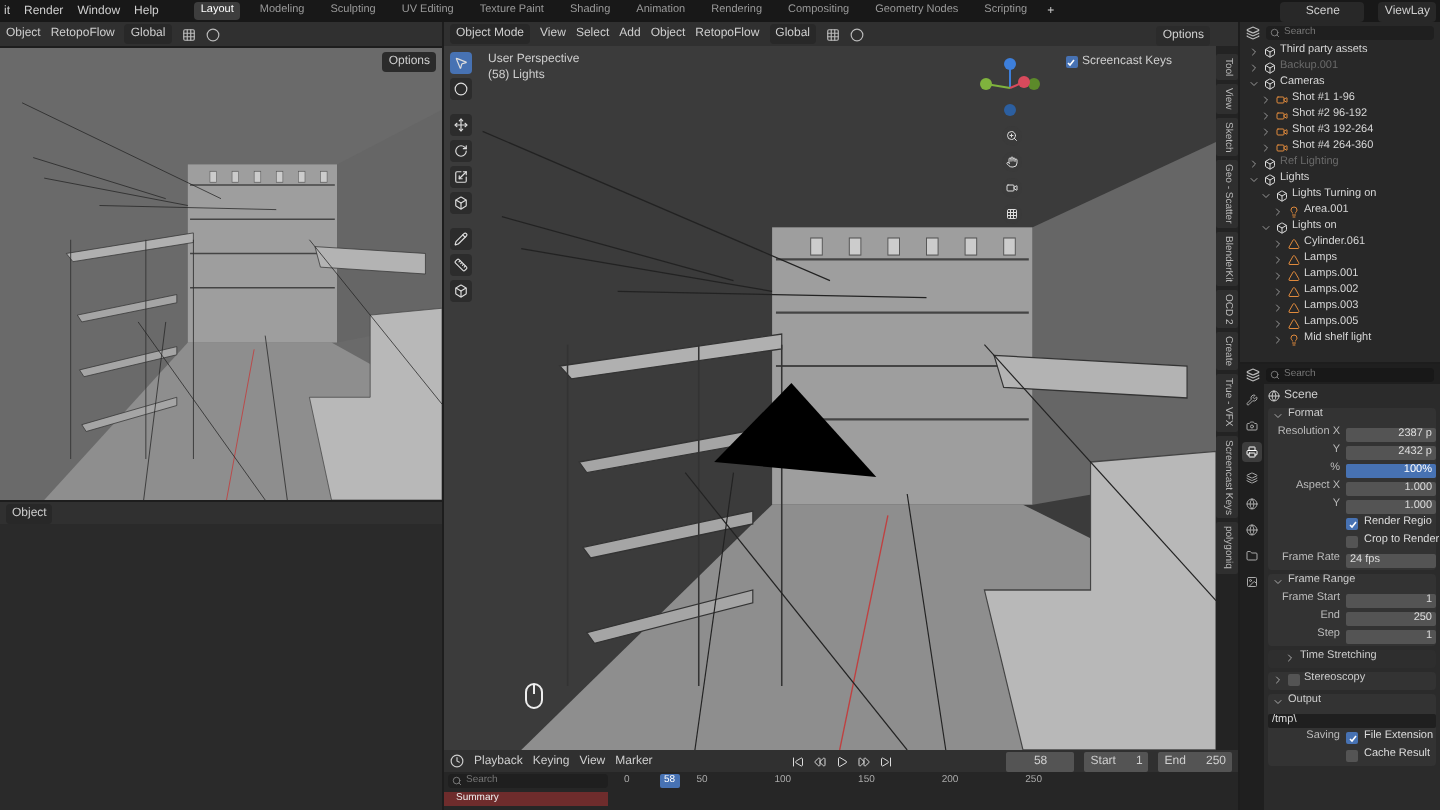  I want to click on select-tool, so click(461, 63).